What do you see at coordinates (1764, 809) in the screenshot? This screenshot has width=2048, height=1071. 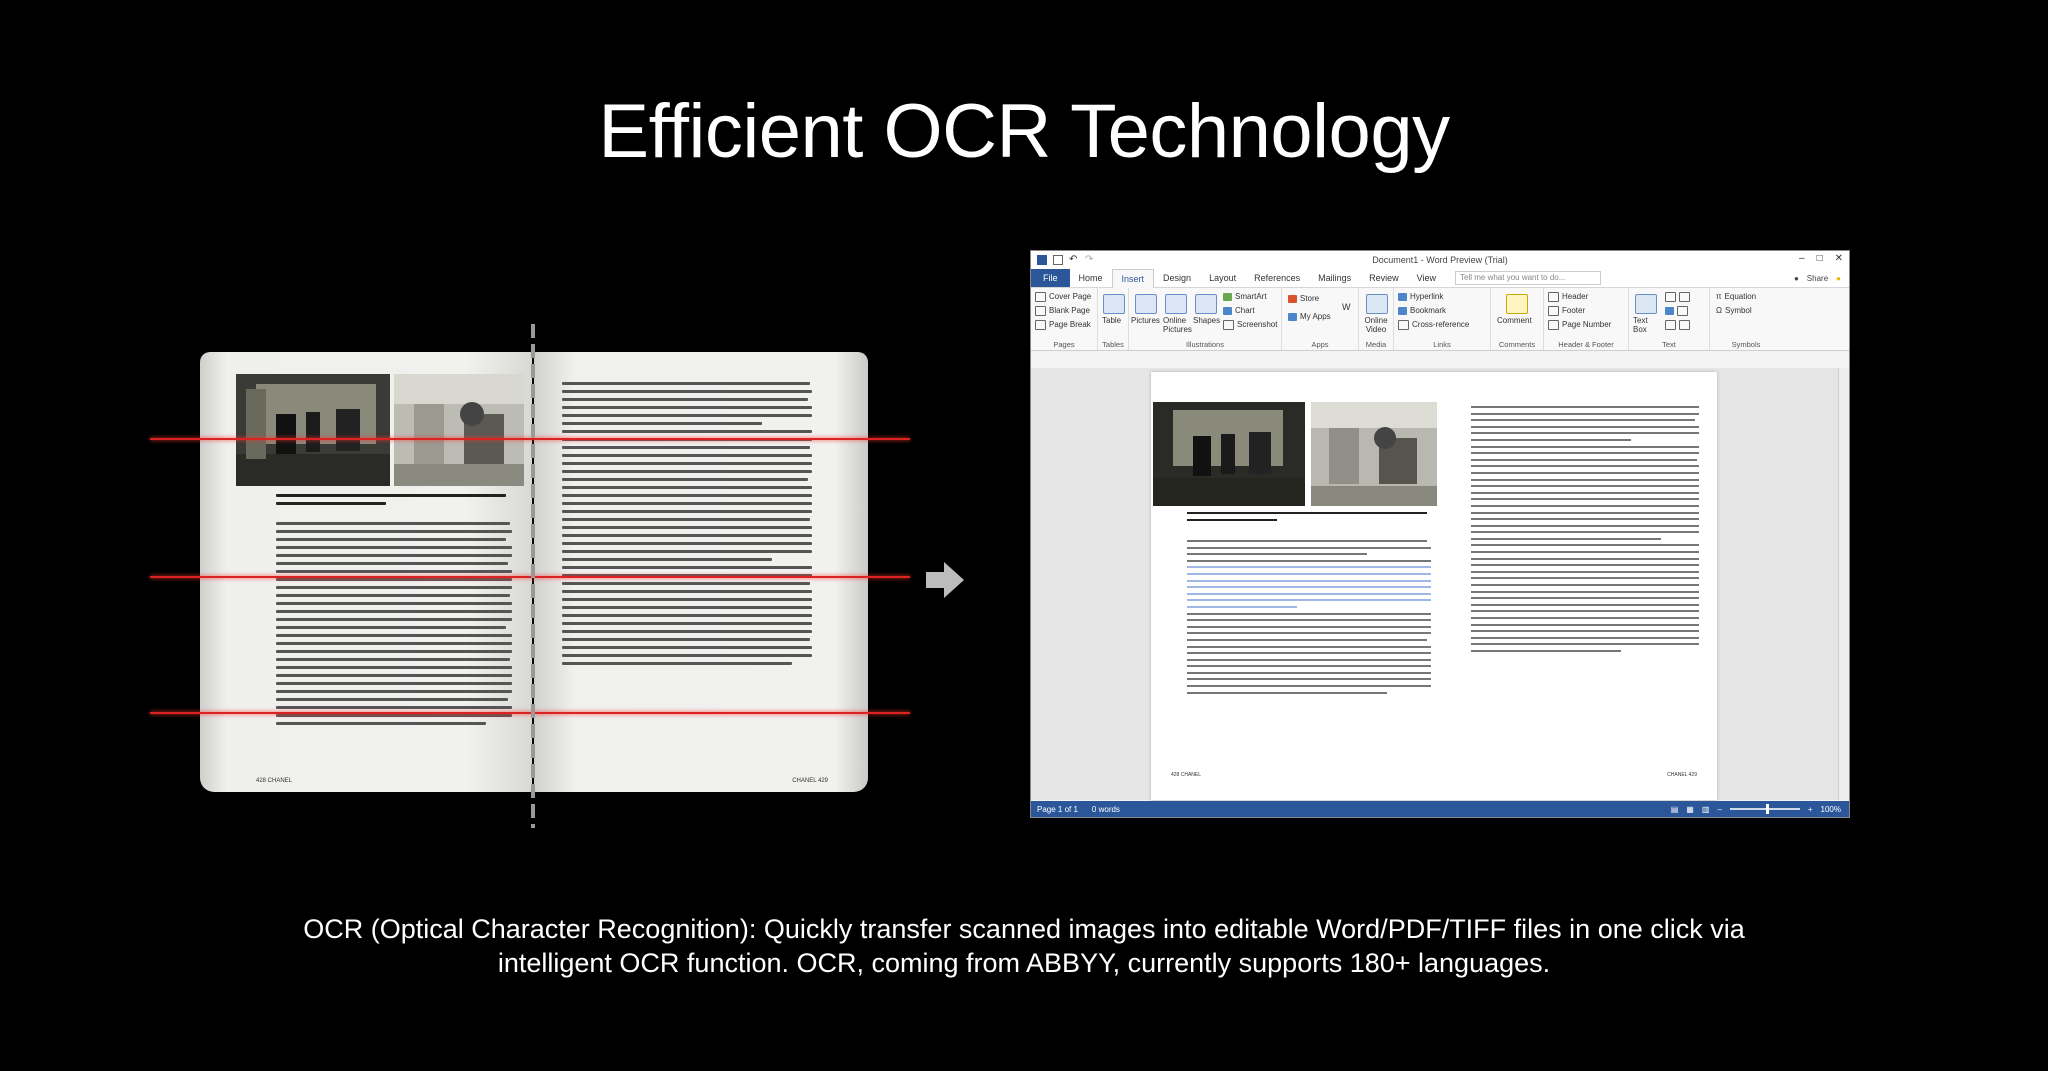 I see `zoom-slider` at bounding box center [1764, 809].